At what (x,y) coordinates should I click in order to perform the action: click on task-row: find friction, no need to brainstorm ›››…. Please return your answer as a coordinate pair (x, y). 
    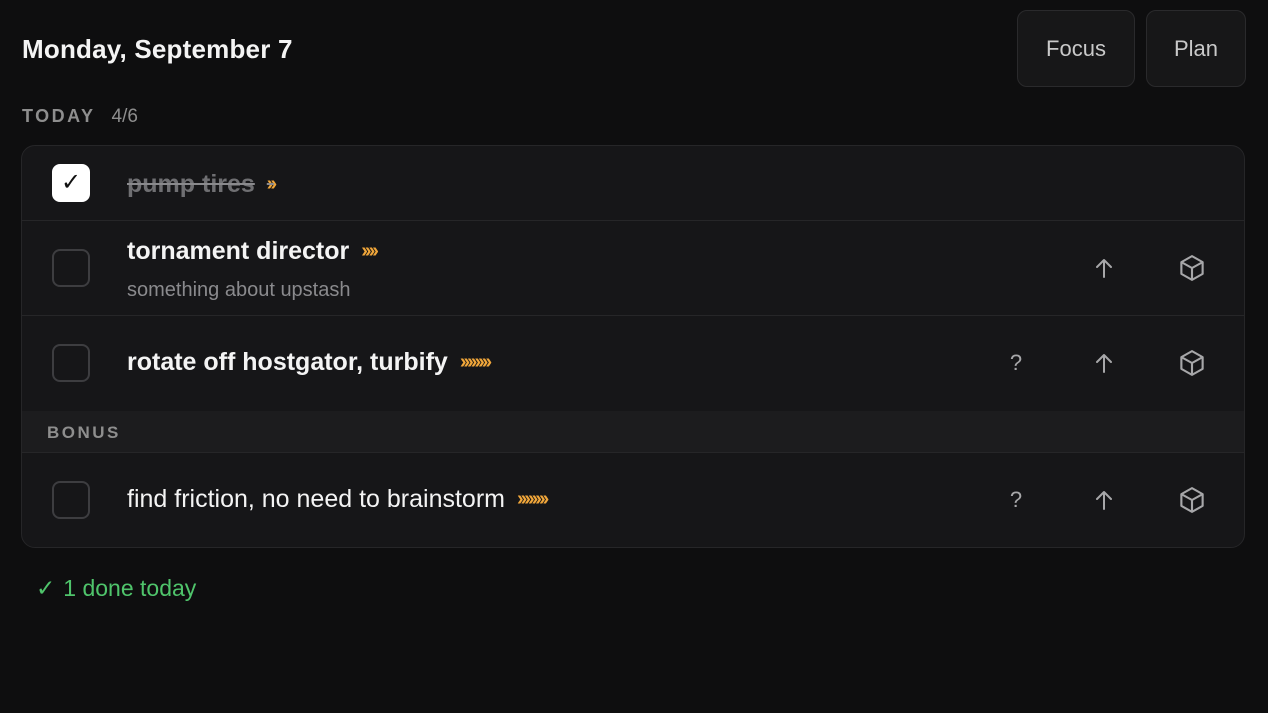
    Looking at the image, I should click on (633, 500).